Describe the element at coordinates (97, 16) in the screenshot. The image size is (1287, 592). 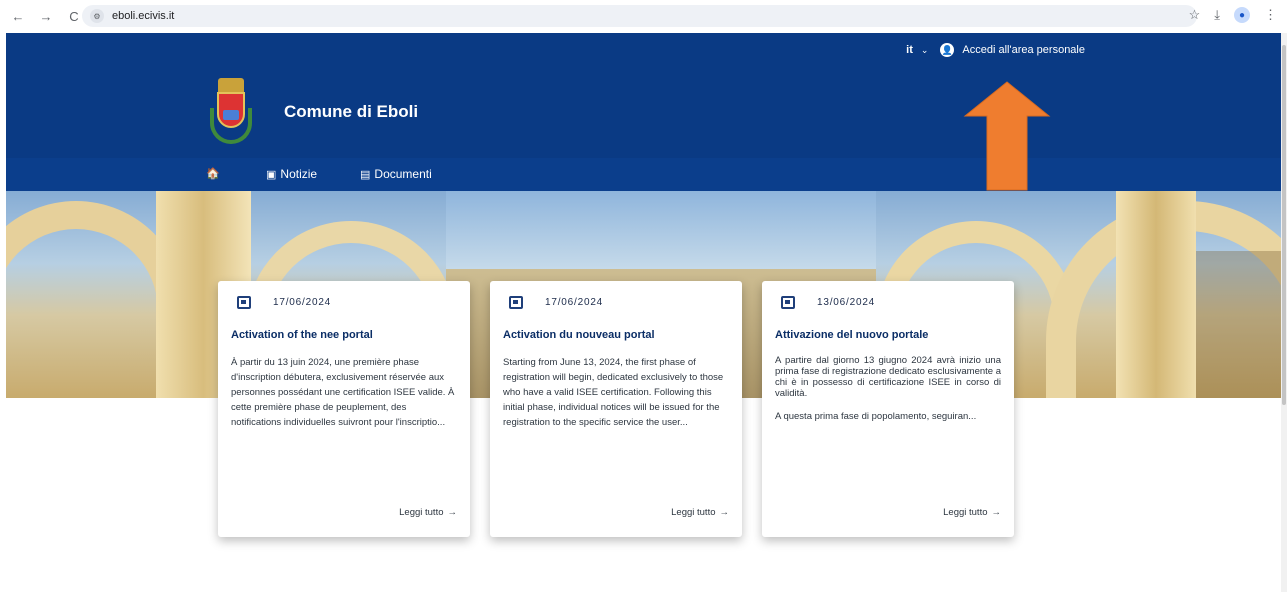
I see `site-info-icon: ⚙` at that location.